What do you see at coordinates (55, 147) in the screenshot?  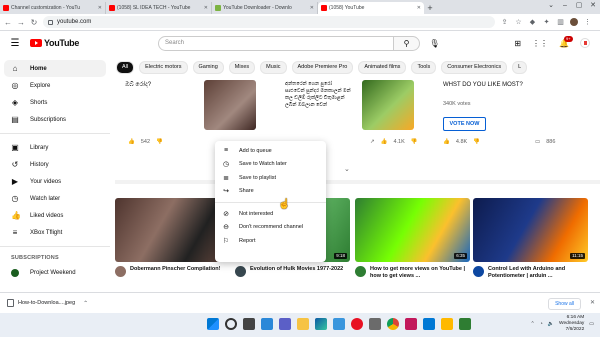 I see `sidebar-item-library: ▣ Library` at bounding box center [55, 147].